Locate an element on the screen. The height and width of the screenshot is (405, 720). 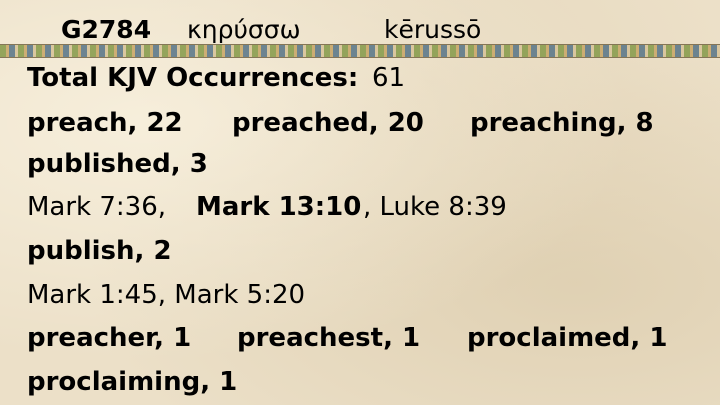
word-count: proclaimed, 1 is located at coordinates (567, 338).